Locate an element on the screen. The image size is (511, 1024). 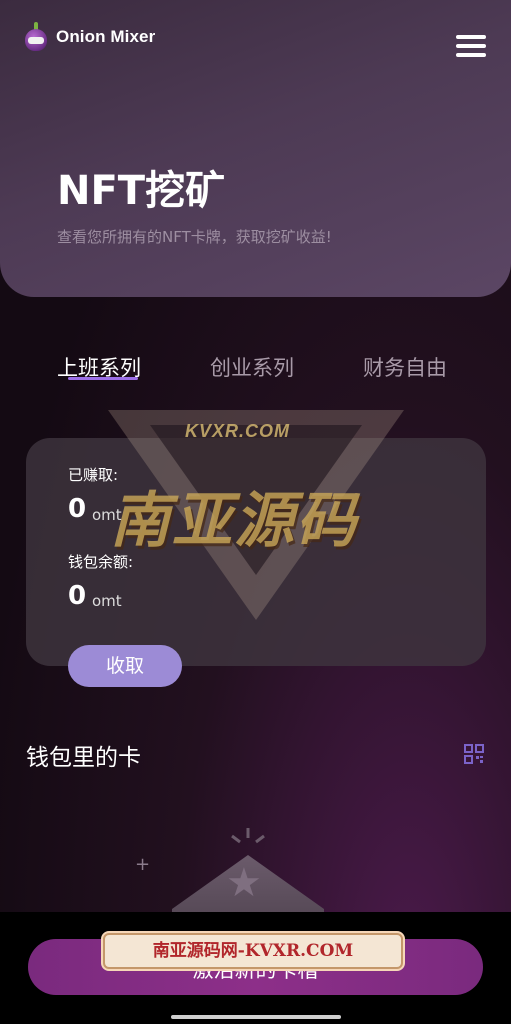
brand-logo: Onion Mixer is located at coordinates (89, 37).